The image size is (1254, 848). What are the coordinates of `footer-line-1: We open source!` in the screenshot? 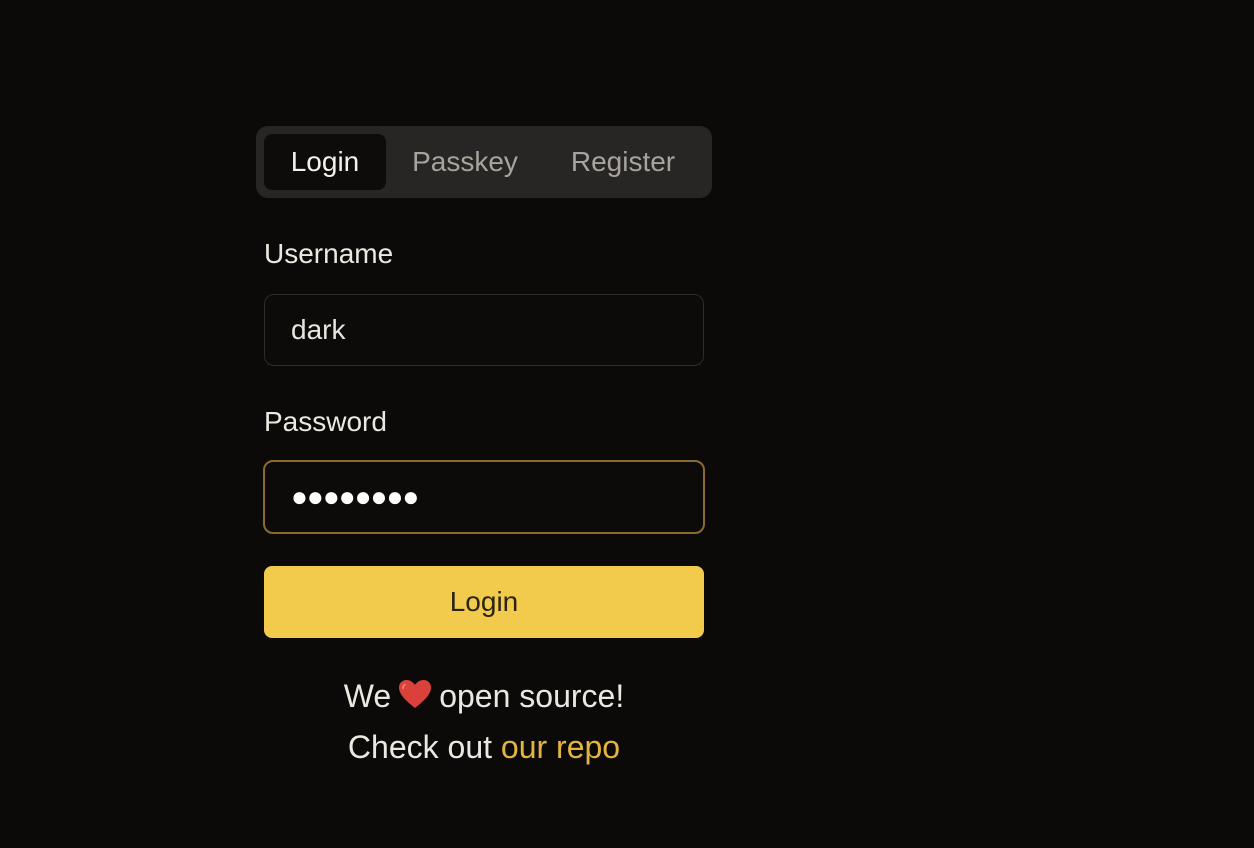 It's located at (484, 697).